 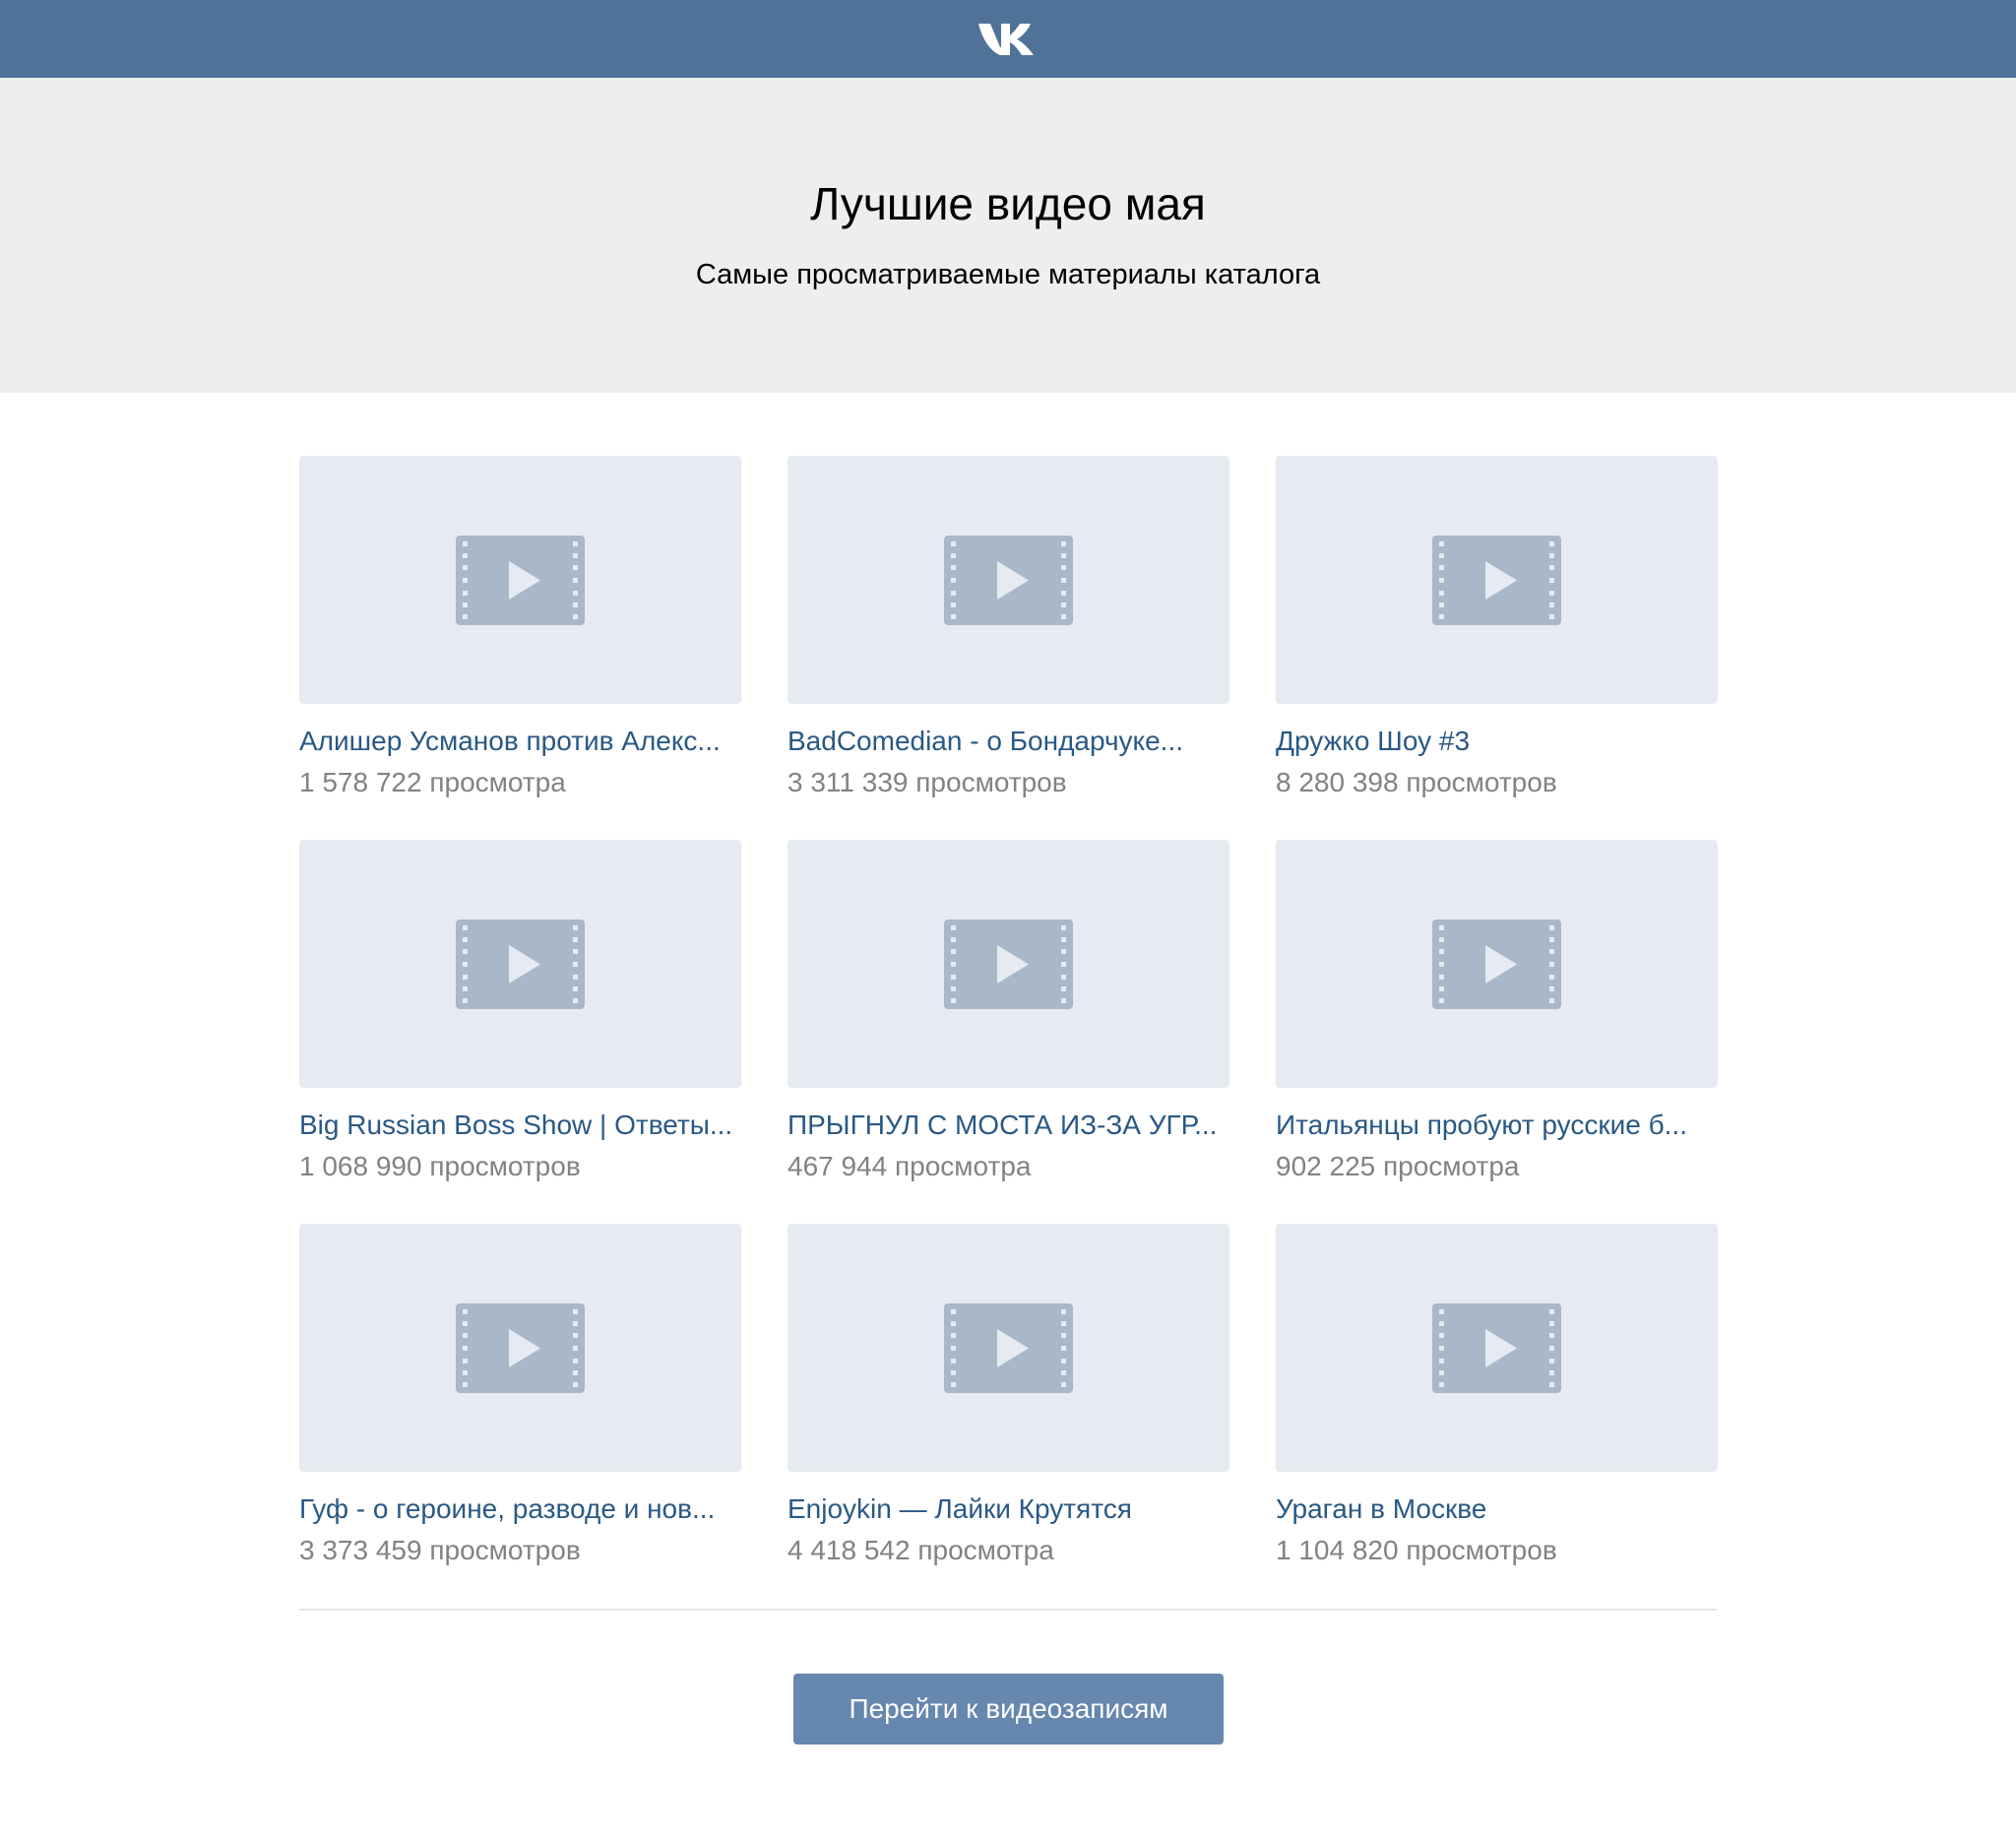 What do you see at coordinates (1008, 203) in the screenshot?
I see `page-title: Лучшие видео мая` at bounding box center [1008, 203].